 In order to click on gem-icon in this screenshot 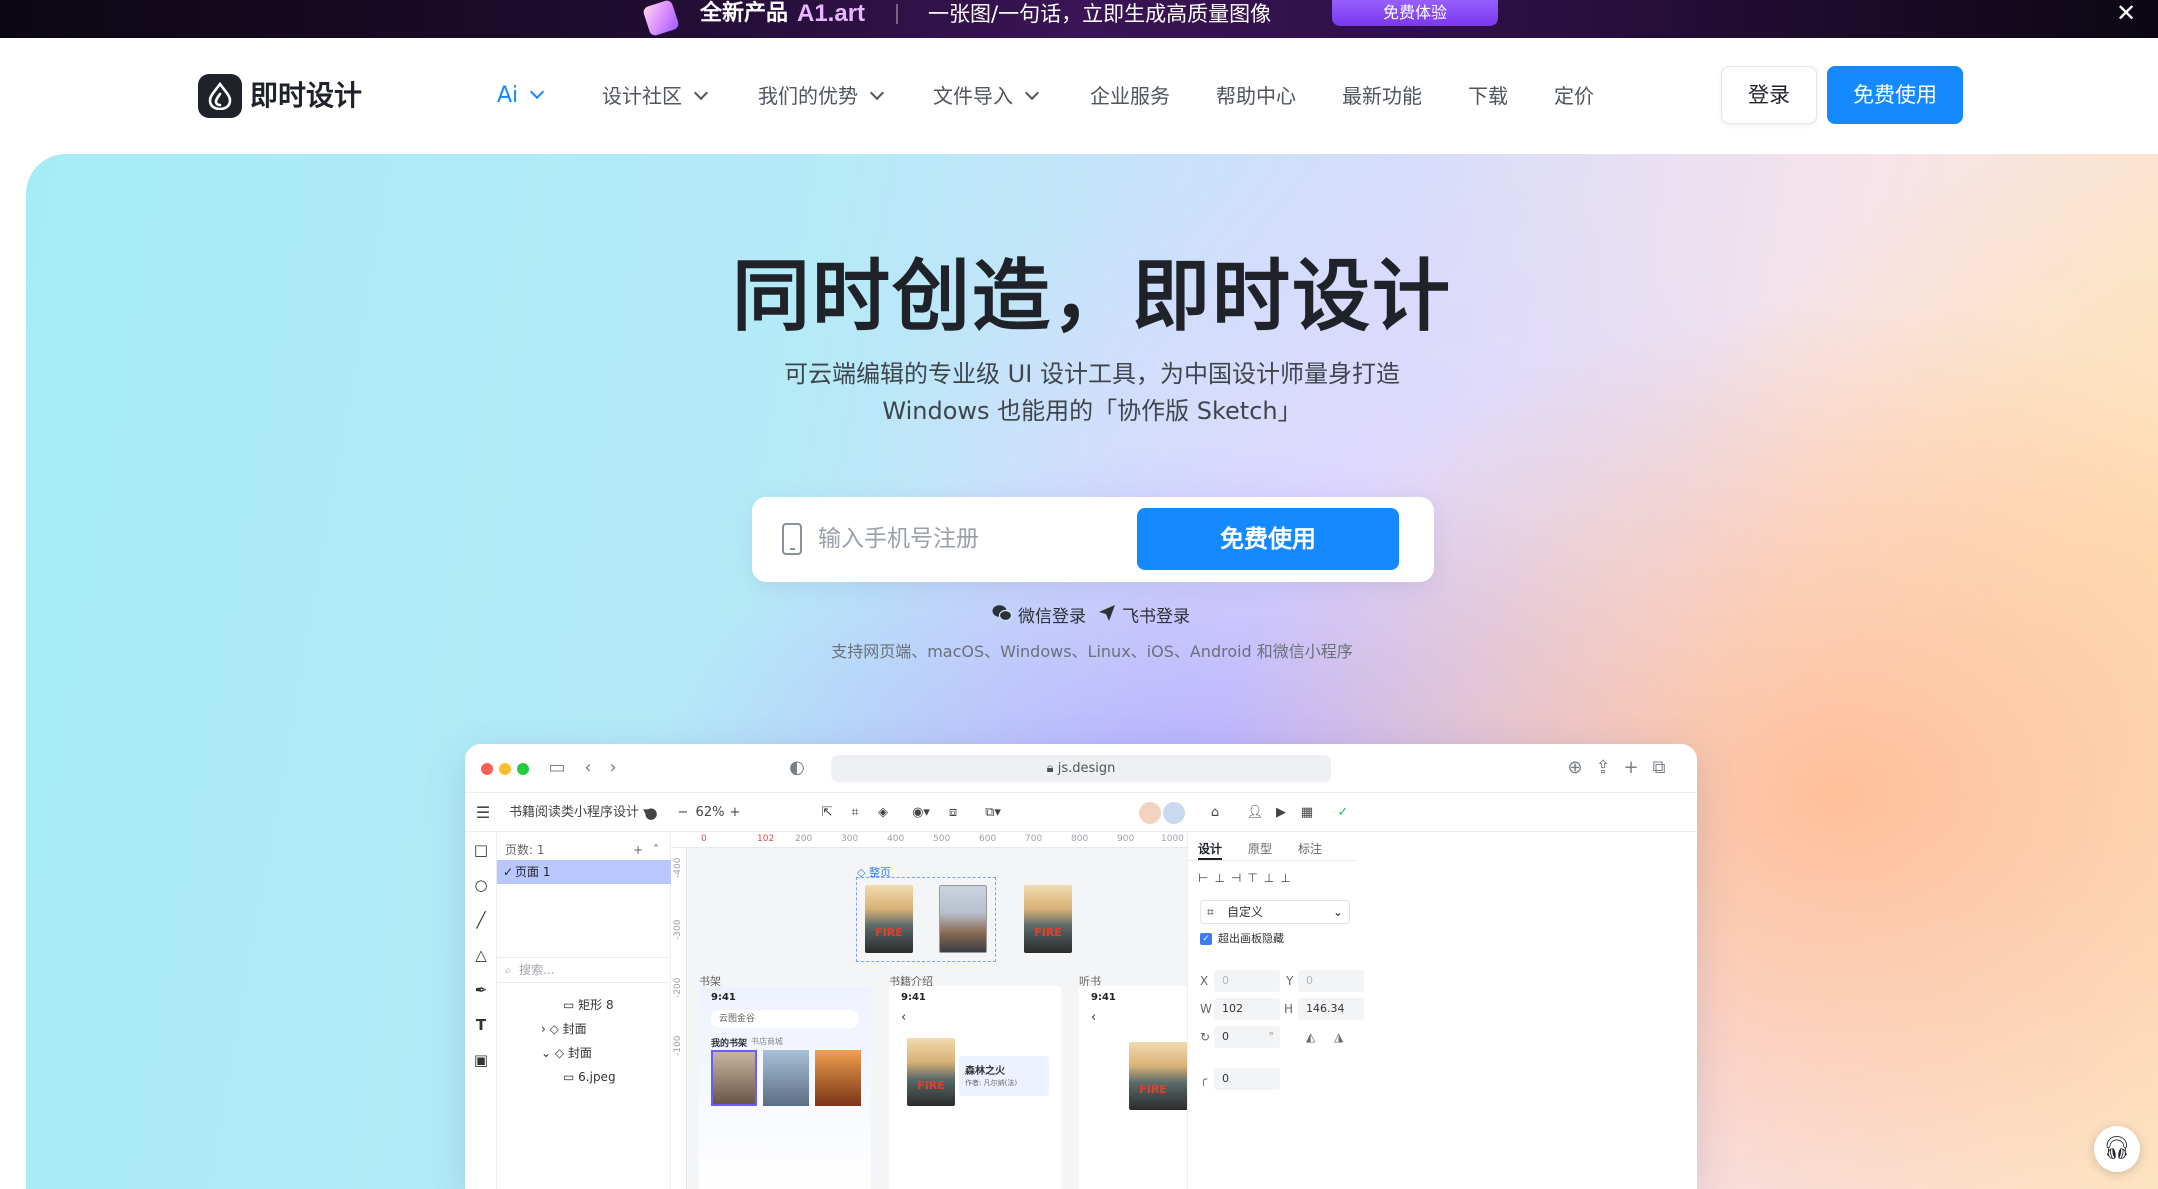, I will do `click(661, 18)`.